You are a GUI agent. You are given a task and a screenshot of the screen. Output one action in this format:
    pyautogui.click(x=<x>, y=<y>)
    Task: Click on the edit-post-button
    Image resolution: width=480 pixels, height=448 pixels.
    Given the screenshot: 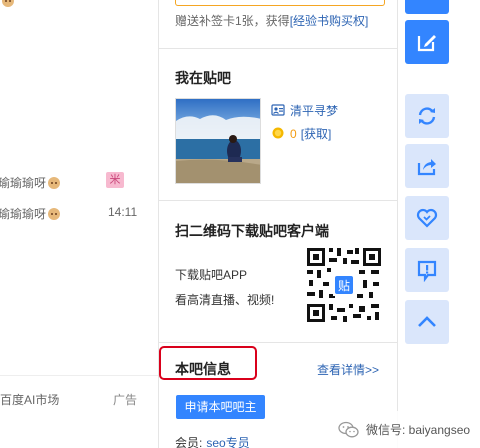 What is the action you would take?
    pyautogui.click(x=427, y=42)
    